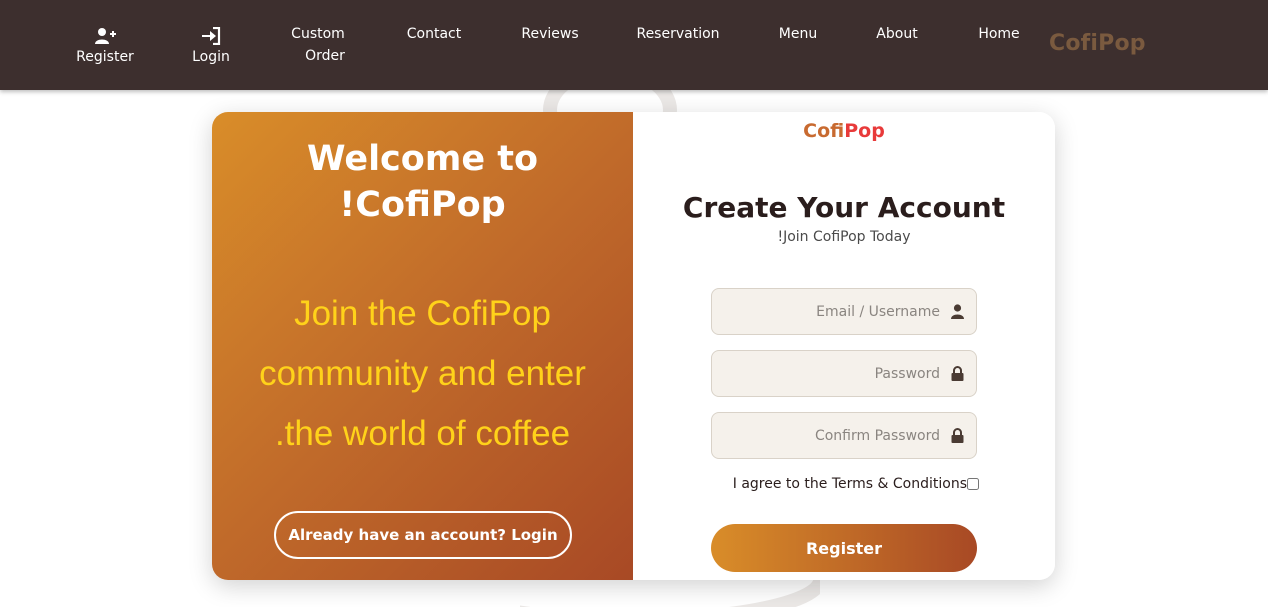 The height and width of the screenshot is (607, 1268). Describe the element at coordinates (849, 484) in the screenshot. I see `terms-label: I agree to the Terms & Conditions` at that location.